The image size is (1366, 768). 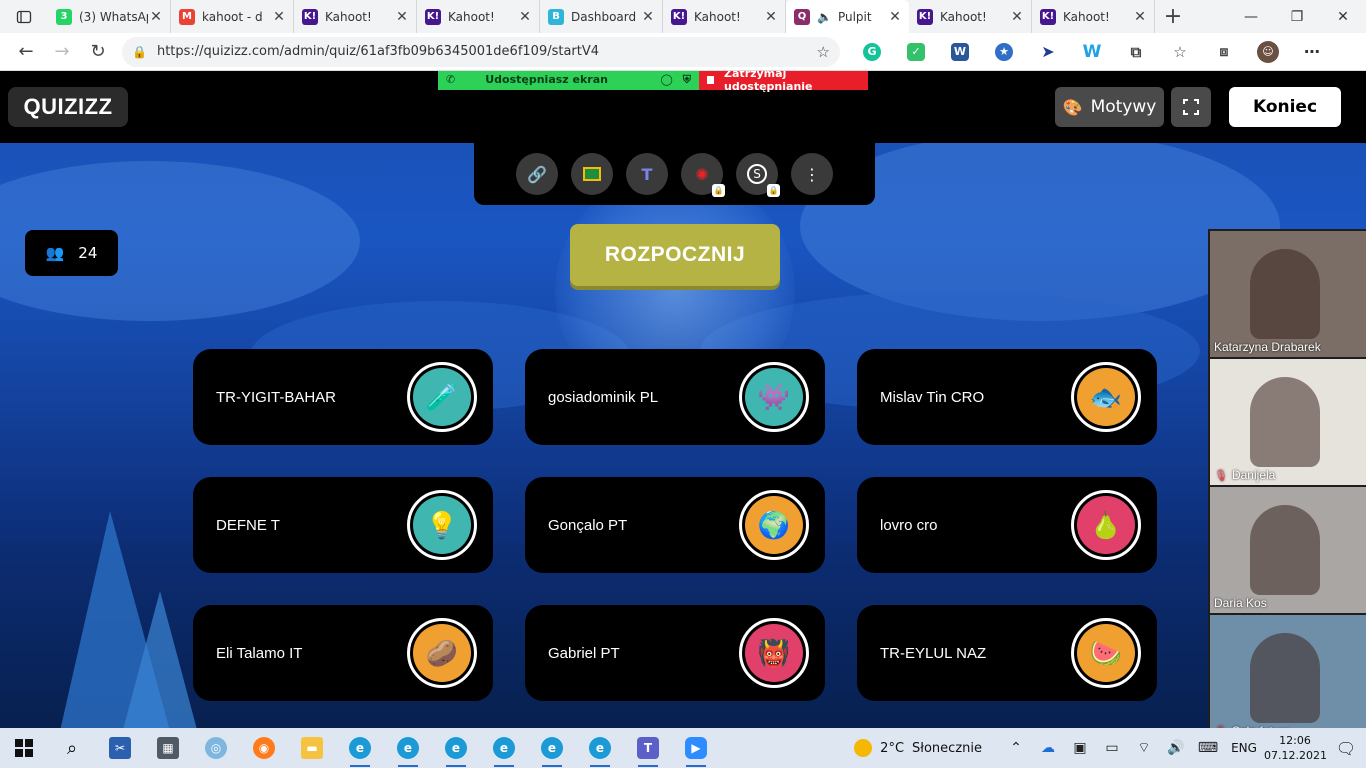 What do you see at coordinates (647, 174) in the screenshot?
I see `teams-icon: T` at bounding box center [647, 174].